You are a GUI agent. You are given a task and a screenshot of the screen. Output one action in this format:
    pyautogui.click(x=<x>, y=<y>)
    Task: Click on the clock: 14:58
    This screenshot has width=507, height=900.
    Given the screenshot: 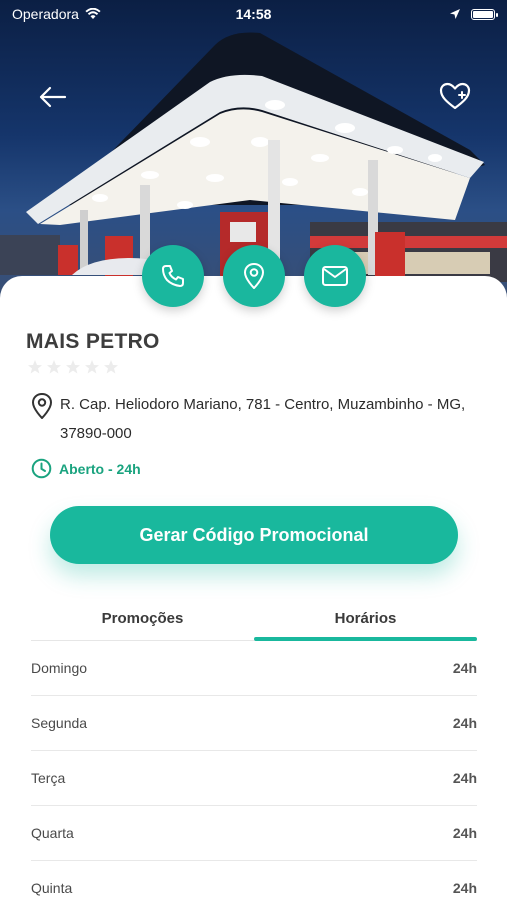 What is the action you would take?
    pyautogui.click(x=253, y=14)
    